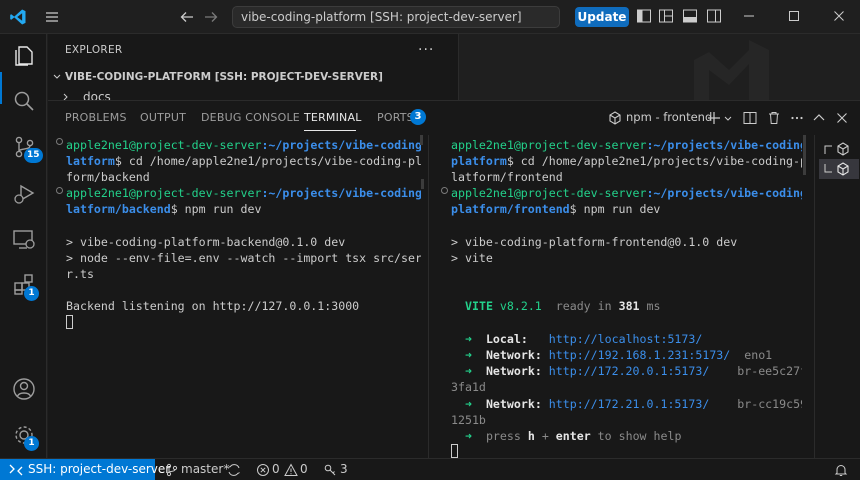 This screenshot has height=480, width=860. What do you see at coordinates (828, 168) in the screenshot?
I see `split-tree-bottom-icon` at bounding box center [828, 168].